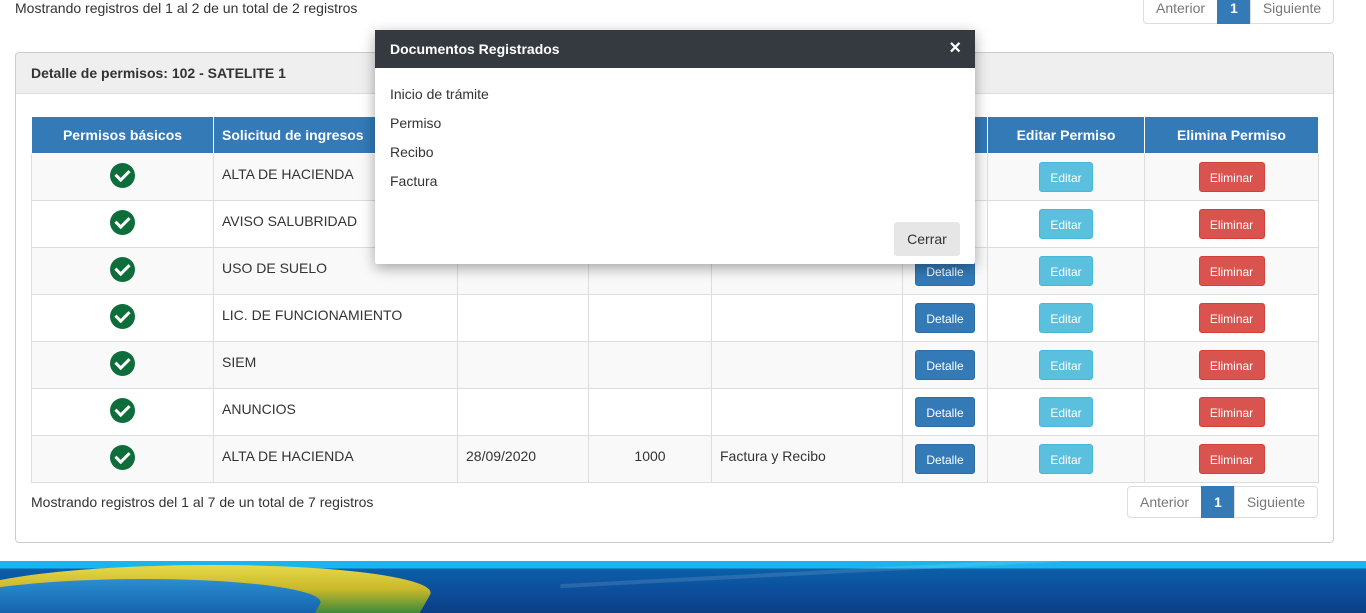  What do you see at coordinates (927, 239) in the screenshot?
I see `close-modal-button: Cerrar` at bounding box center [927, 239].